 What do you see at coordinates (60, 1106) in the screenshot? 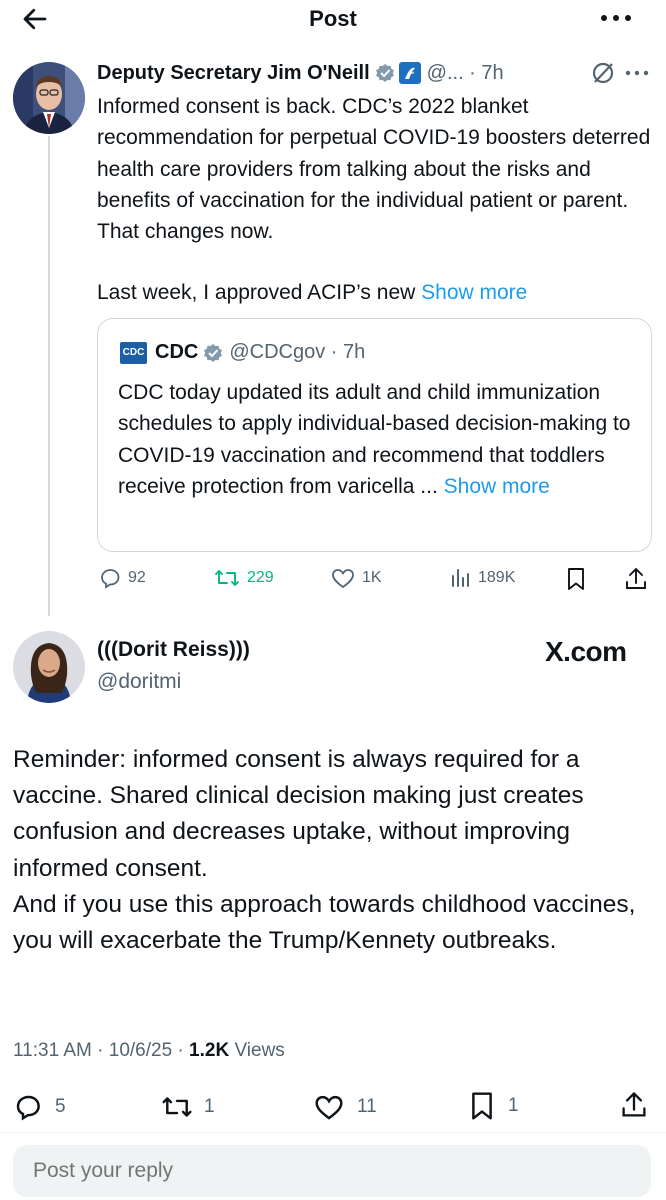
I see `reply-count: 5` at bounding box center [60, 1106].